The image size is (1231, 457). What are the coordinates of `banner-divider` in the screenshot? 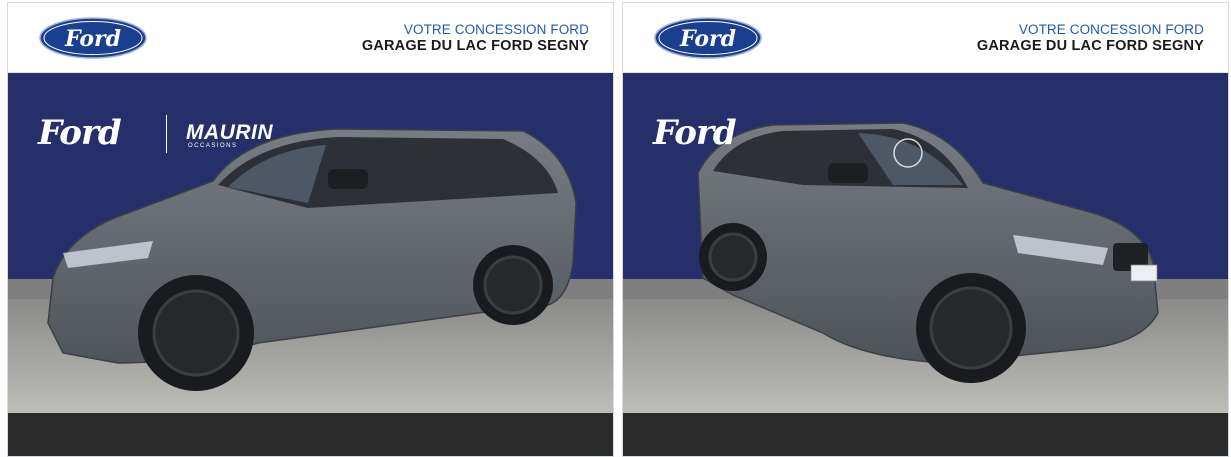 It's located at (166, 134).